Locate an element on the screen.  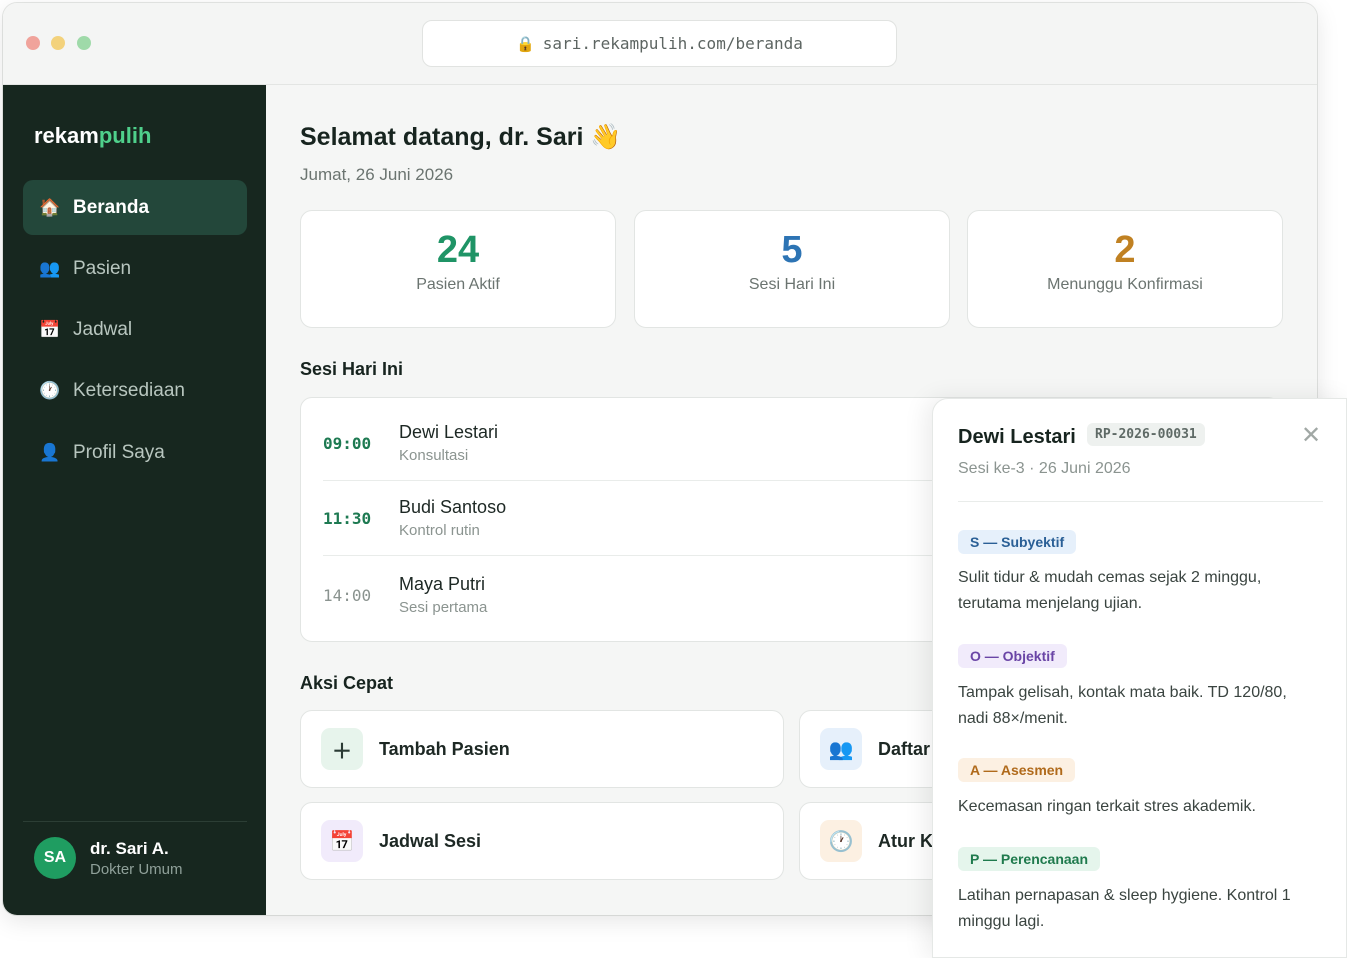
soap-tag-subjective: S — Subyektif is located at coordinates (1017, 542).